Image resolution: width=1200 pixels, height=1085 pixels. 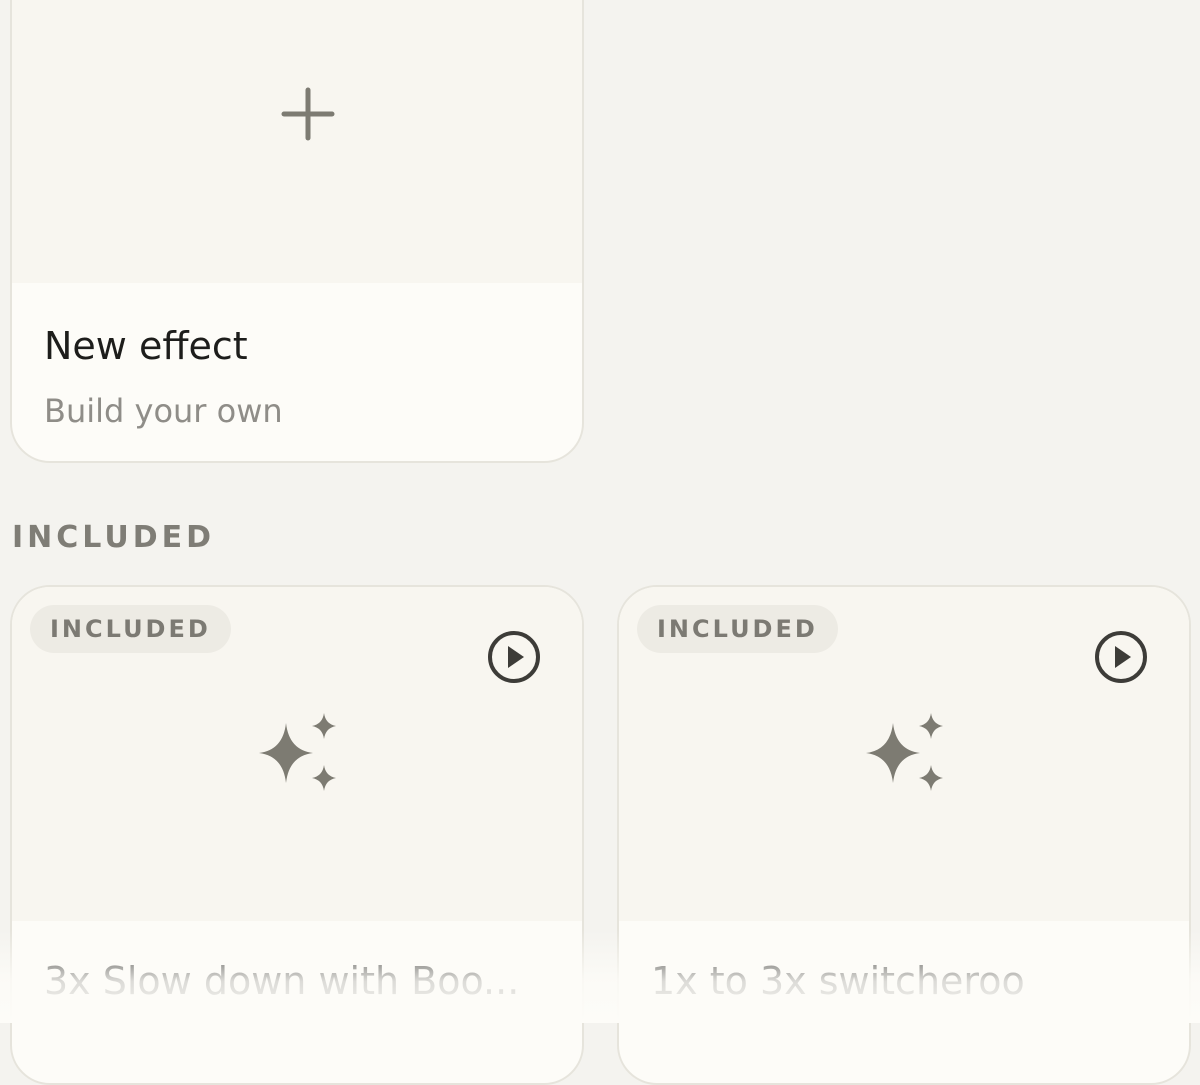 What do you see at coordinates (113, 537) in the screenshot?
I see `included-section-header: INCLUDED` at bounding box center [113, 537].